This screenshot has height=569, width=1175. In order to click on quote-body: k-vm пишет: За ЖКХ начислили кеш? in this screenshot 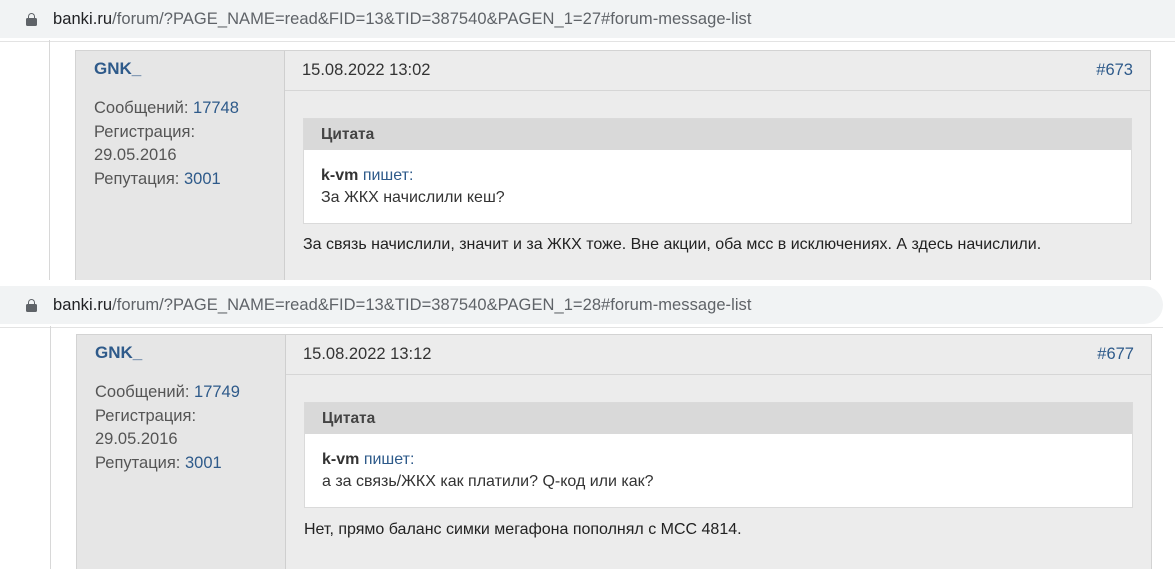, I will do `click(717, 186)`.